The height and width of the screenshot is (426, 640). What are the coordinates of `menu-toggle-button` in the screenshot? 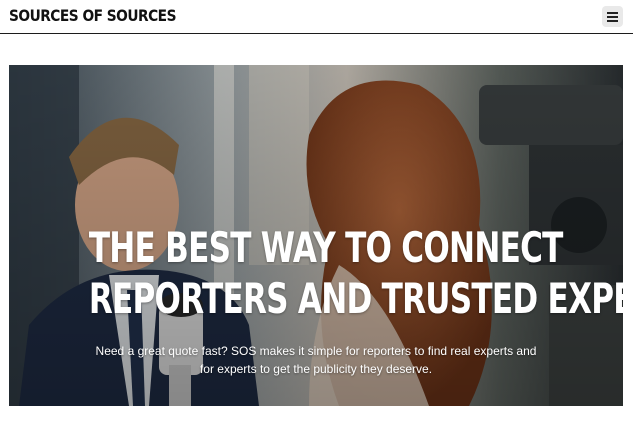 It's located at (612, 16).